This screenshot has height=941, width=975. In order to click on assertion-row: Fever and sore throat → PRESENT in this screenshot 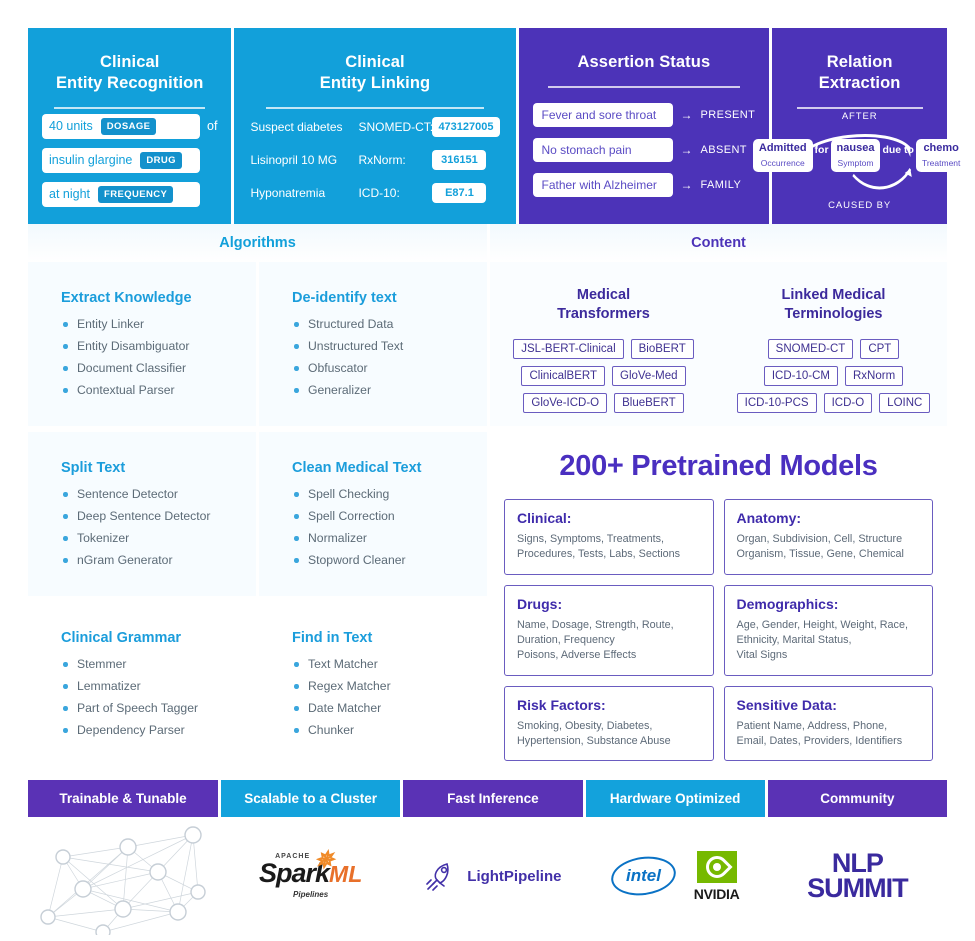, I will do `click(644, 114)`.